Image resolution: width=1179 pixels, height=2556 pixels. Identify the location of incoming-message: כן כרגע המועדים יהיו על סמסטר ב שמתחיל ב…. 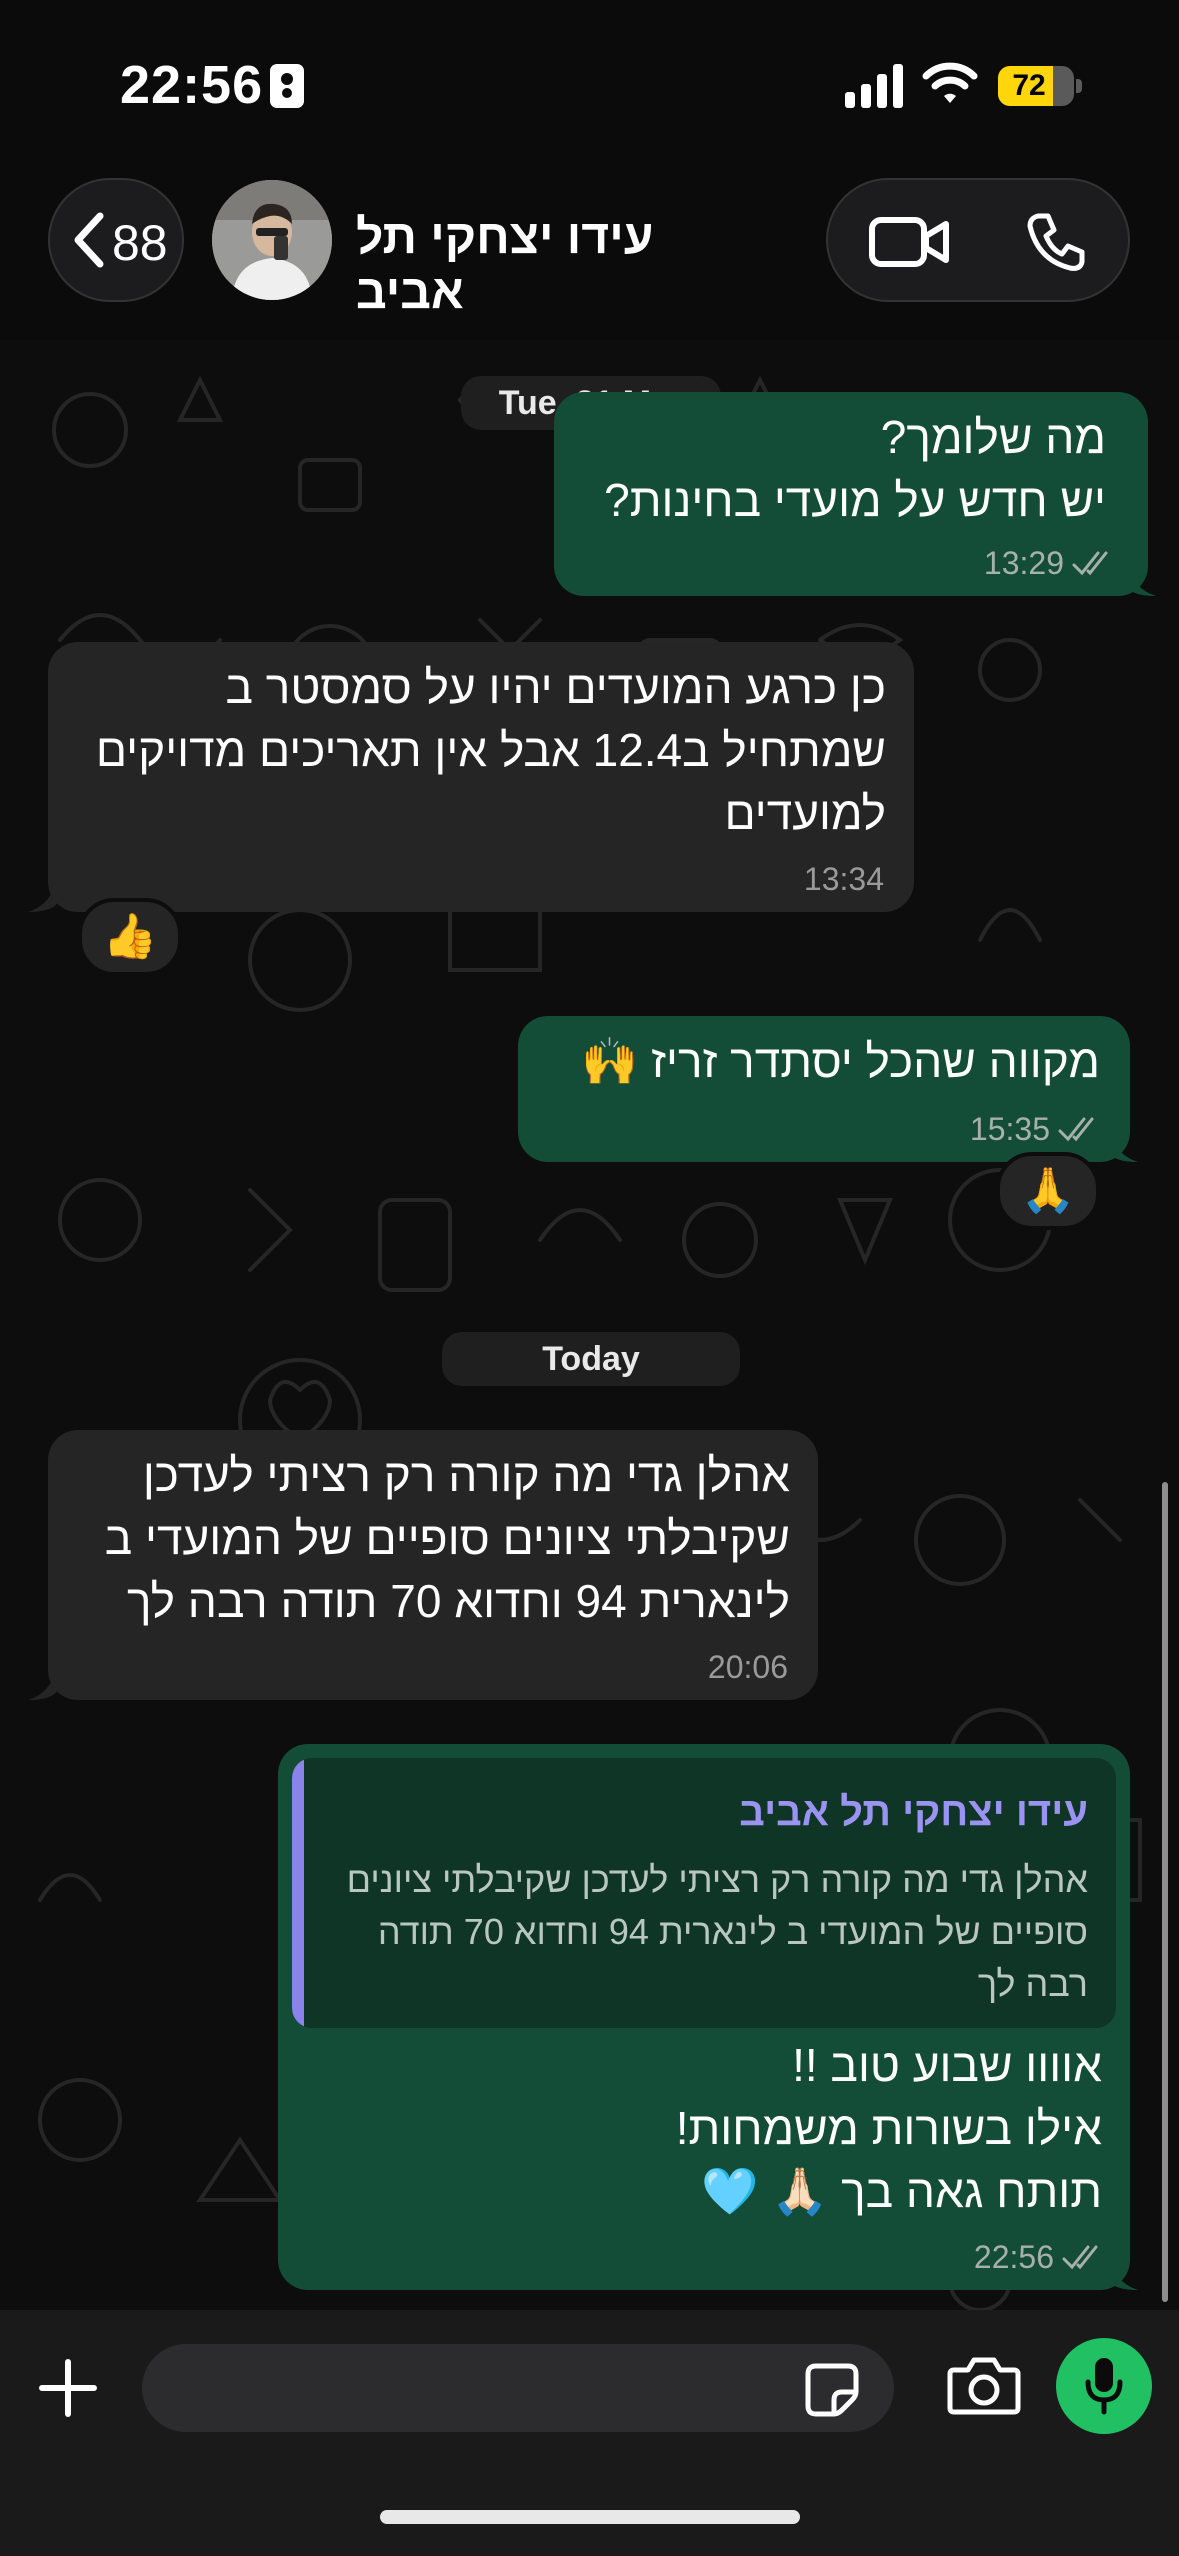
(481, 777).